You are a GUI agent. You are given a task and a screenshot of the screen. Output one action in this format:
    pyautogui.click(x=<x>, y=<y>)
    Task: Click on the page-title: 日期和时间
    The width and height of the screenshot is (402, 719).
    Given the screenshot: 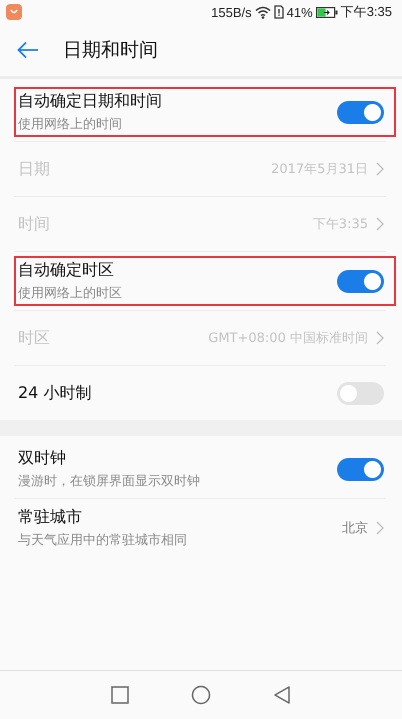 What is the action you would take?
    pyautogui.click(x=110, y=50)
    